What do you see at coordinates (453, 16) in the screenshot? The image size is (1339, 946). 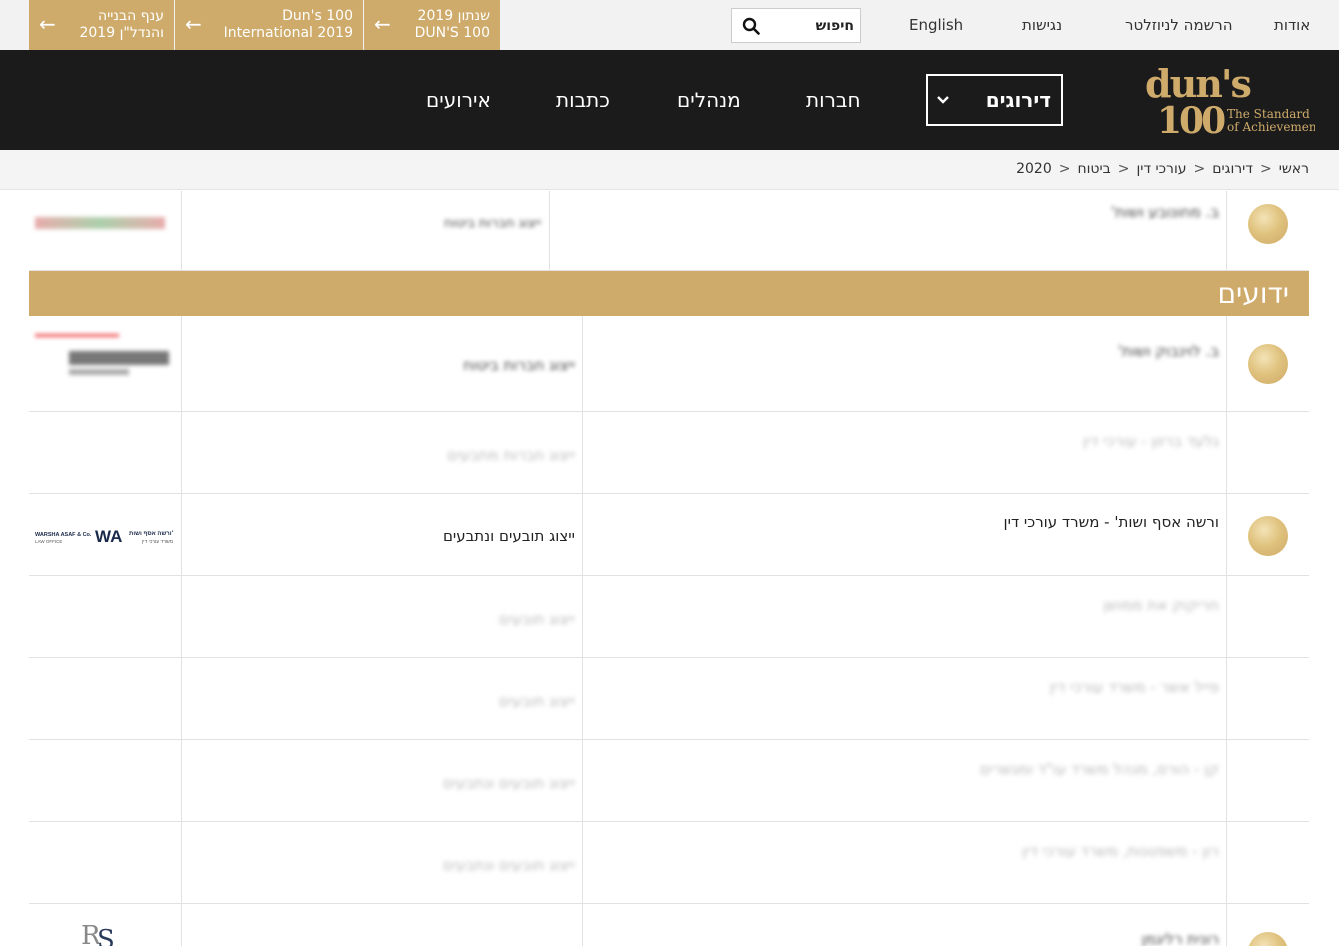 I see `promo-line: שנתון 2019` at bounding box center [453, 16].